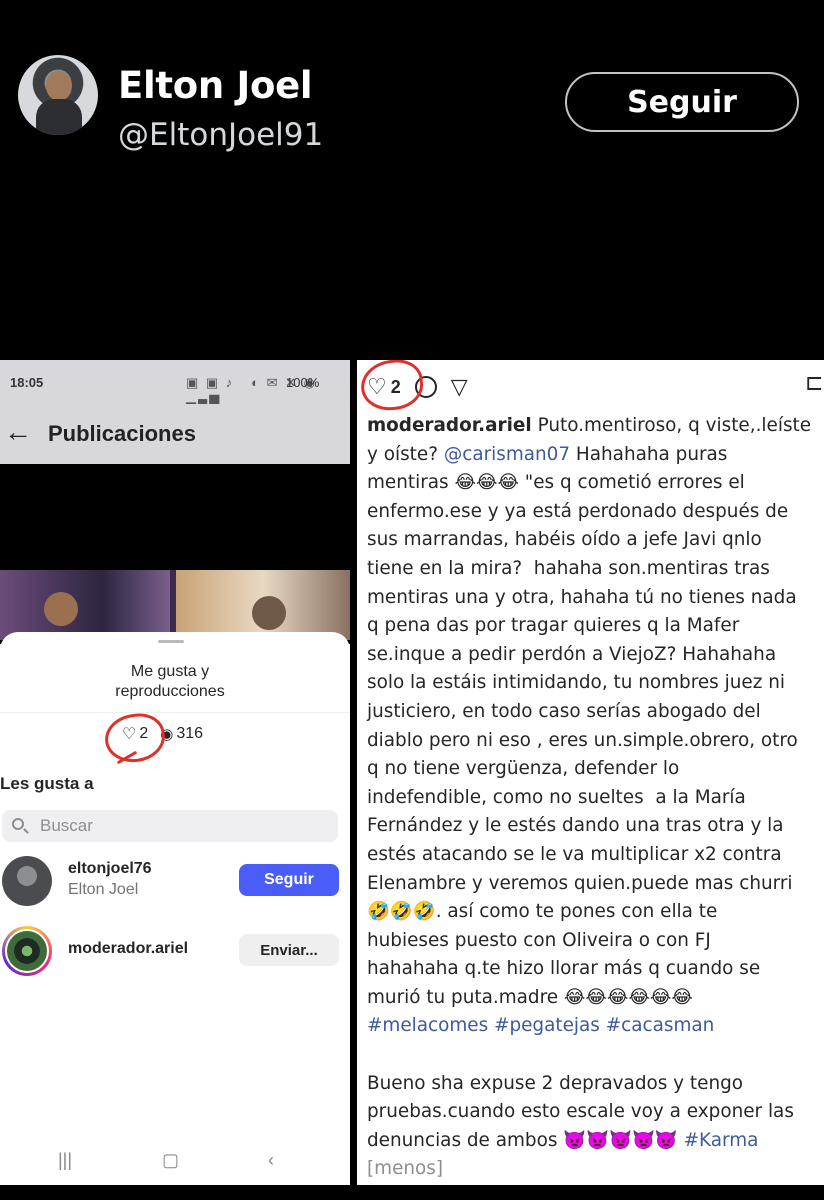 The image size is (824, 1200). I want to click on caption-line2-post: Hahahaha puras, so click(649, 454).